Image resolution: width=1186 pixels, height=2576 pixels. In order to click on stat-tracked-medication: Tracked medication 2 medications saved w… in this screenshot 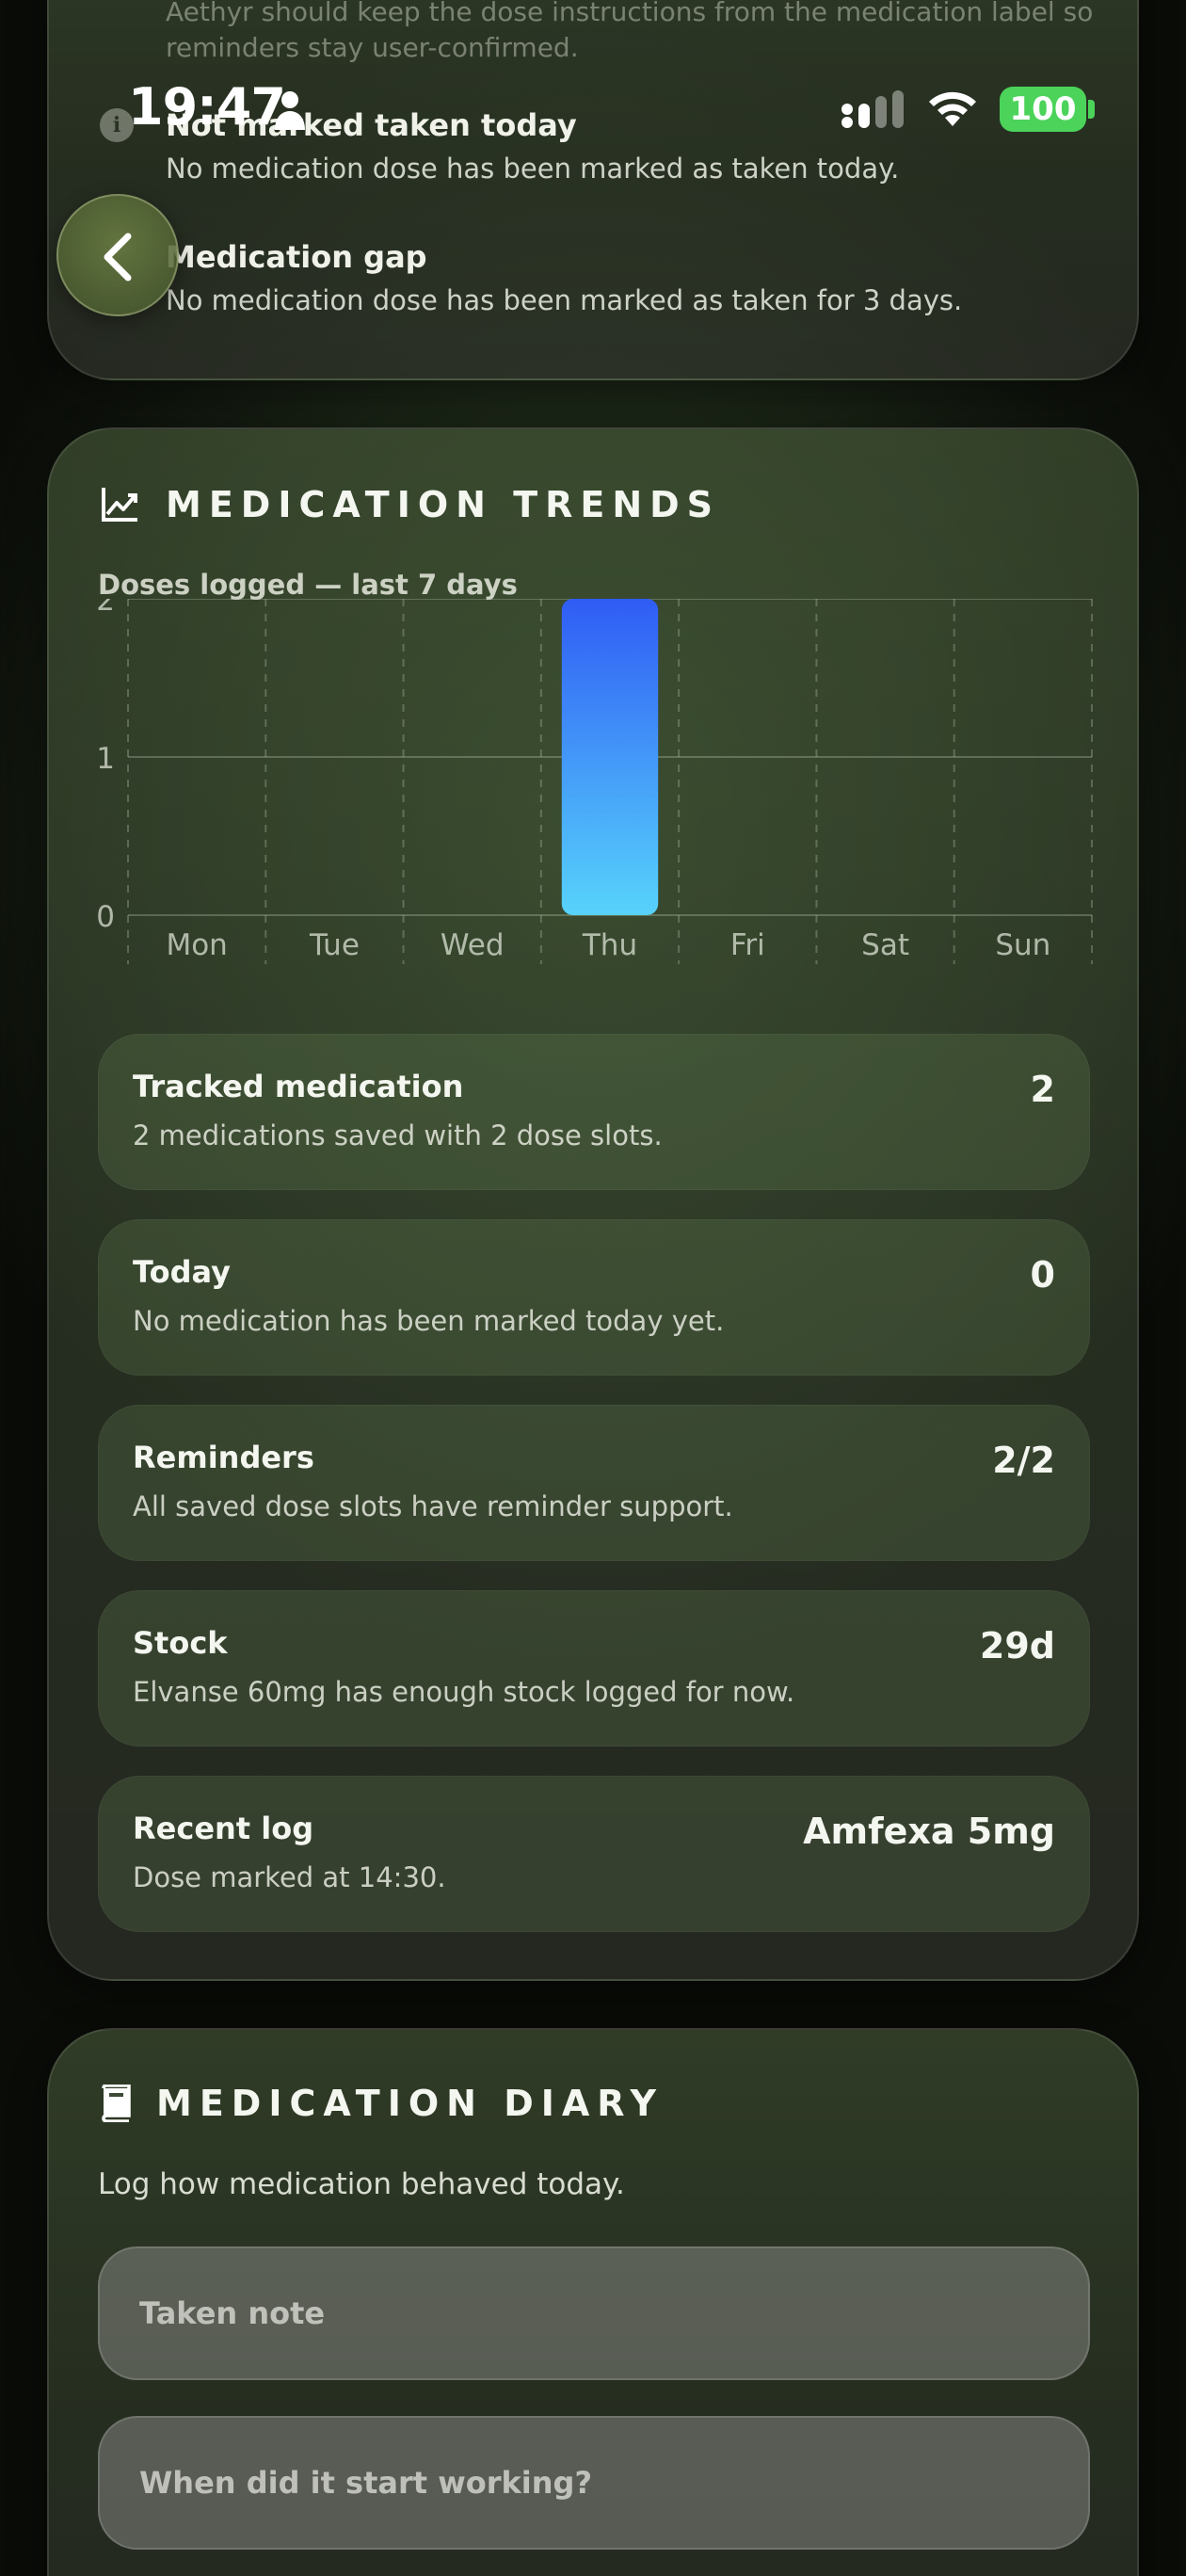, I will do `click(594, 1112)`.